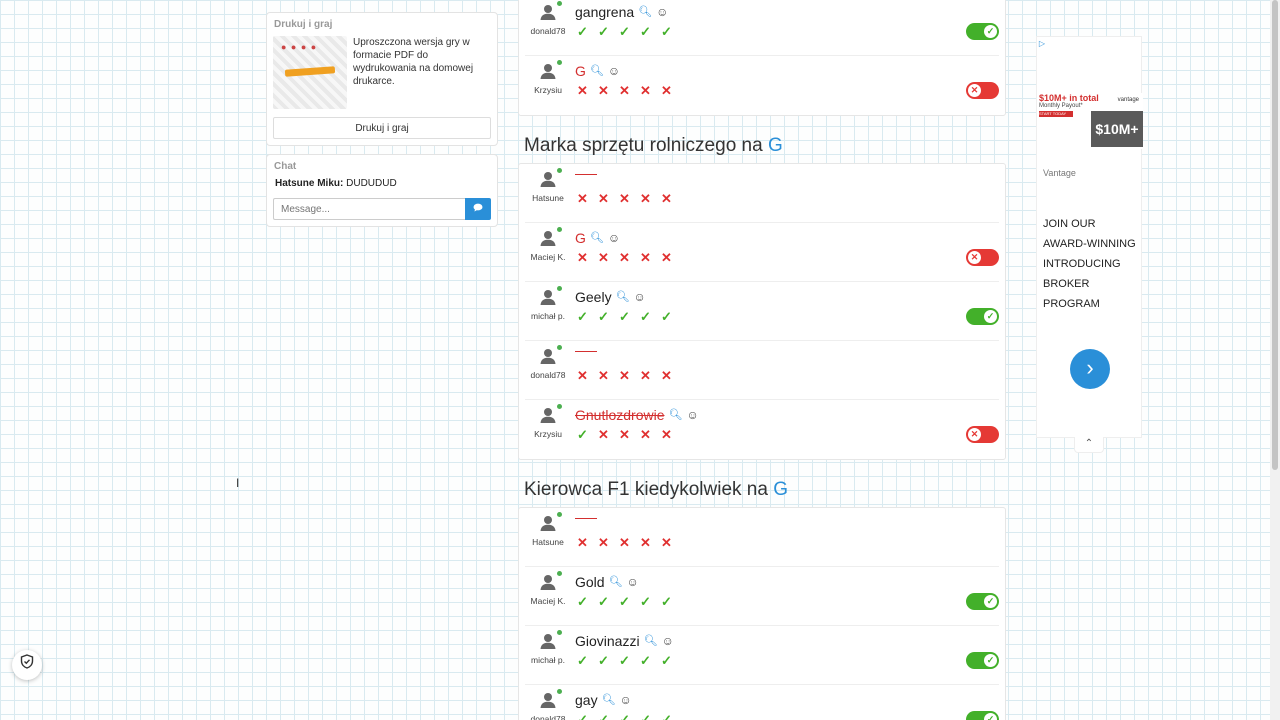 The image size is (1280, 720). What do you see at coordinates (27, 665) in the screenshot?
I see `shield-icon` at bounding box center [27, 665].